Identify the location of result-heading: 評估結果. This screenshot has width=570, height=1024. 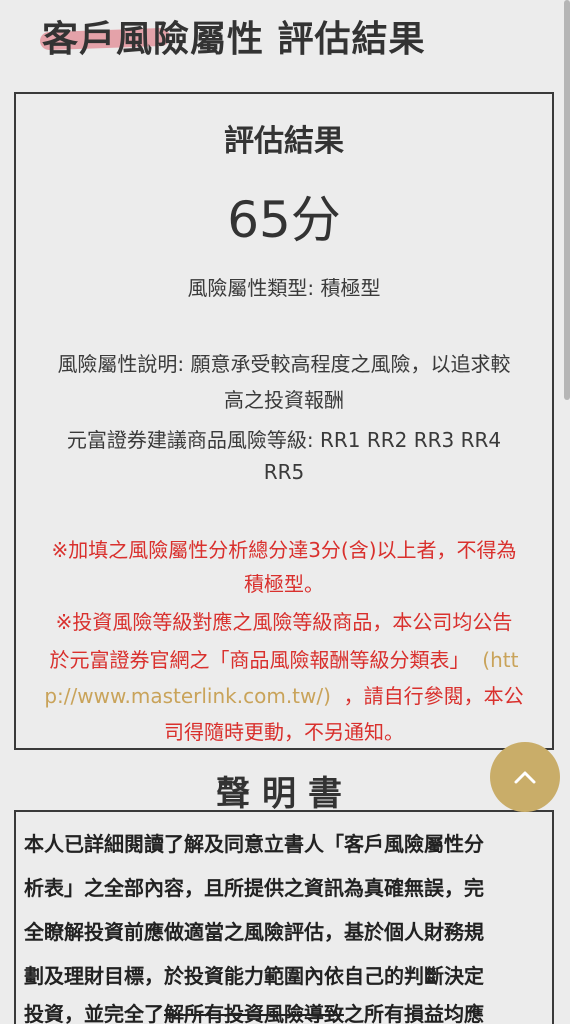
(284, 141).